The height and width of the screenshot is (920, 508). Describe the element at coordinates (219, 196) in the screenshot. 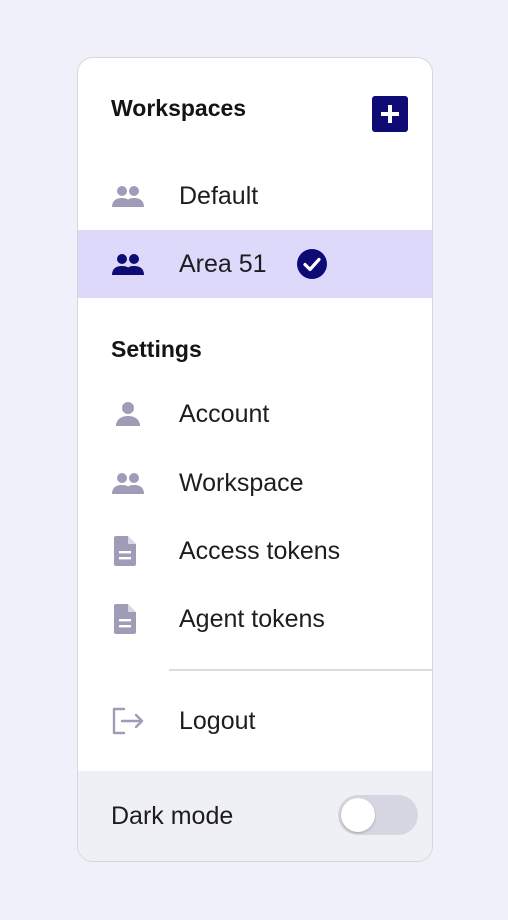

I see `workspace-item-label: Default` at that location.